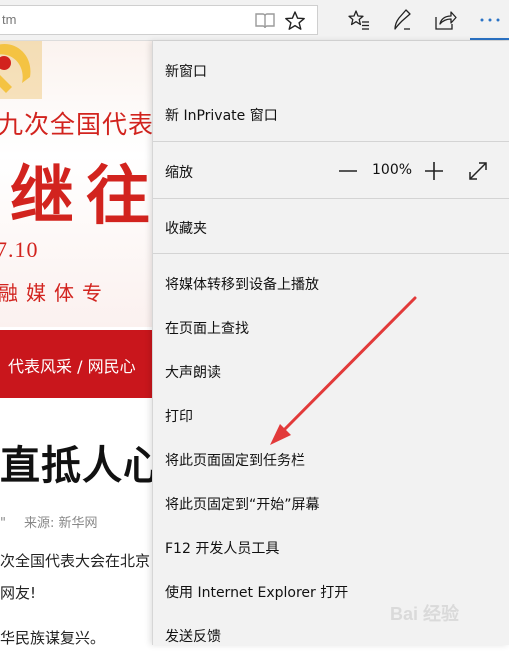 The width and height of the screenshot is (509, 657). Describe the element at coordinates (179, 417) in the screenshot. I see `menu-item-label: 打印` at that location.